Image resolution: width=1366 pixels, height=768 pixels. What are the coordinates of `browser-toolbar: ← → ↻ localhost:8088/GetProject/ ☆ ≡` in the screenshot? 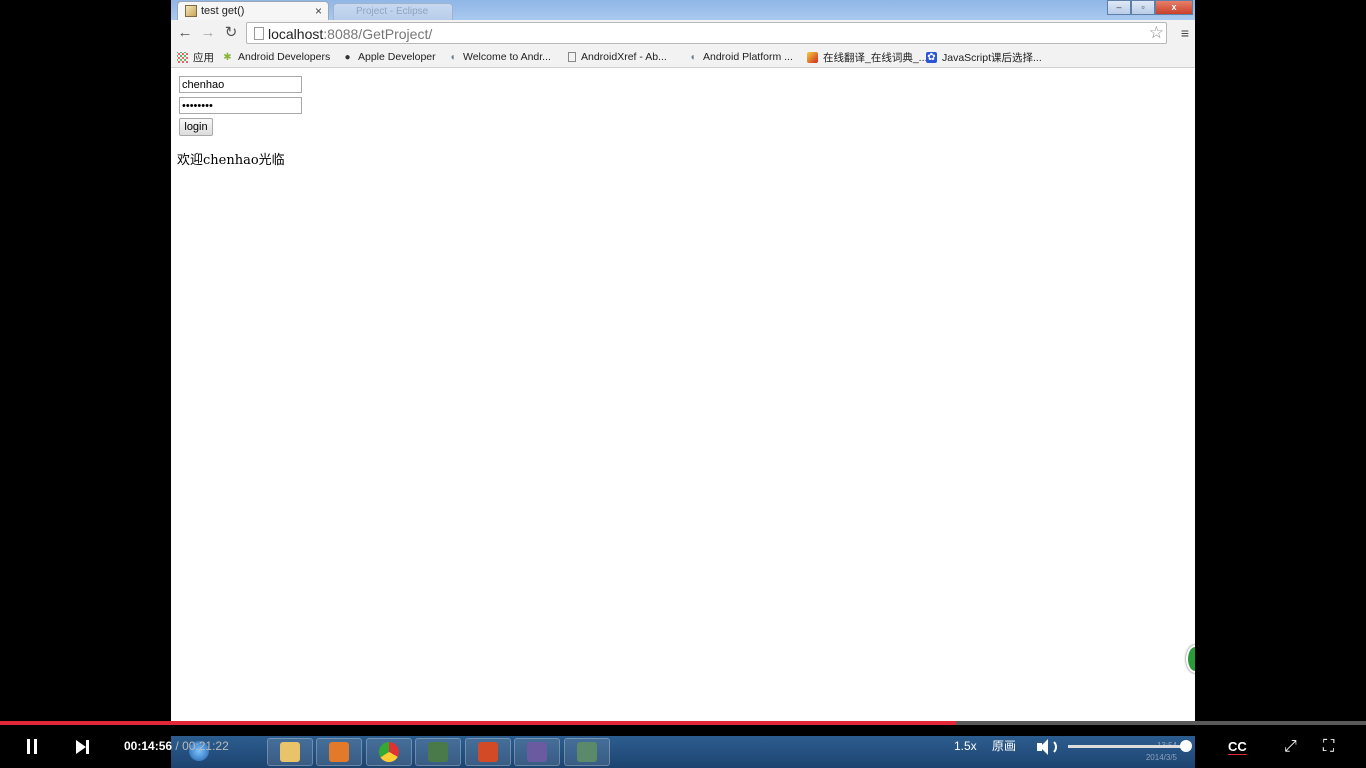 It's located at (683, 33).